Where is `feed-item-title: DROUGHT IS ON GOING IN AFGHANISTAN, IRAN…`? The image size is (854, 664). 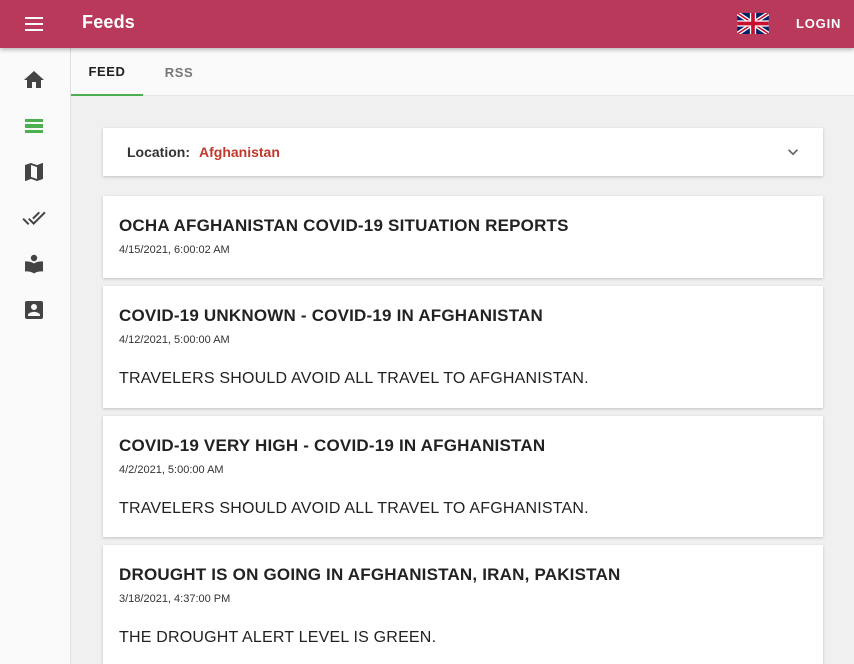 feed-item-title: DROUGHT IS ON GOING IN AFGHANISTAN, IRAN… is located at coordinates (370, 574).